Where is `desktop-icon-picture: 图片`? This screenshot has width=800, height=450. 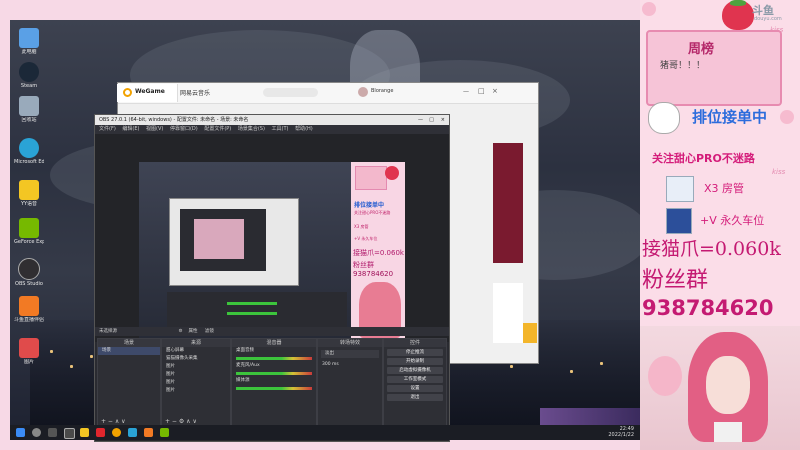 desktop-icon-picture: 图片 is located at coordinates (29, 351).